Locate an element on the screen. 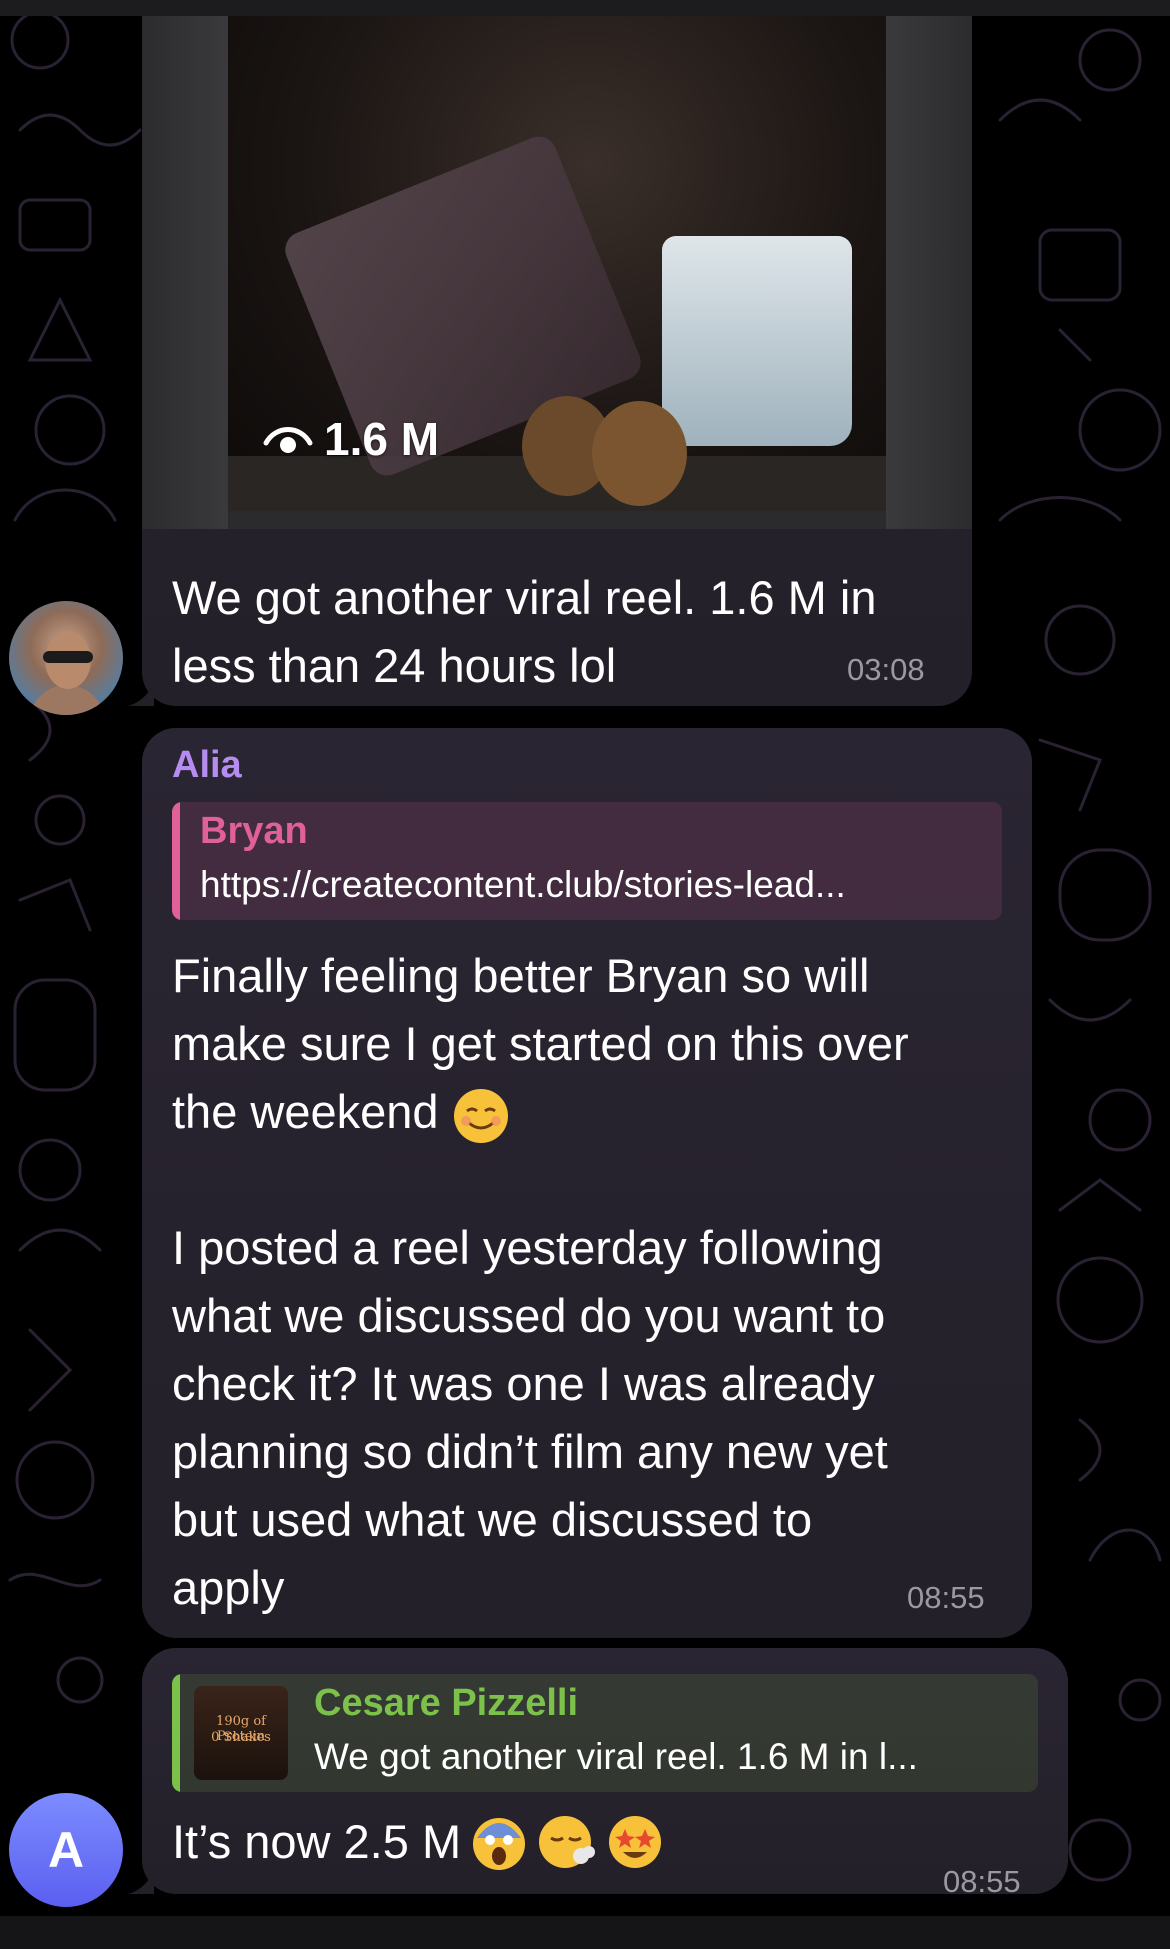  avatar-initial: A is located at coordinates (66, 1850).